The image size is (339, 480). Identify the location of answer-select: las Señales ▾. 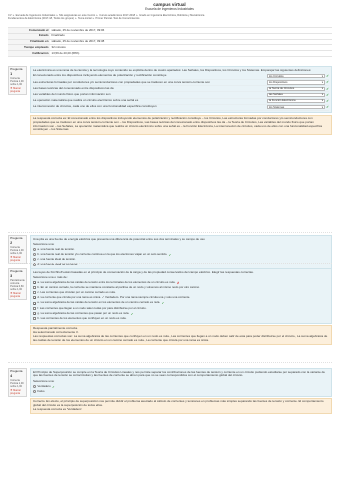
(296, 94).